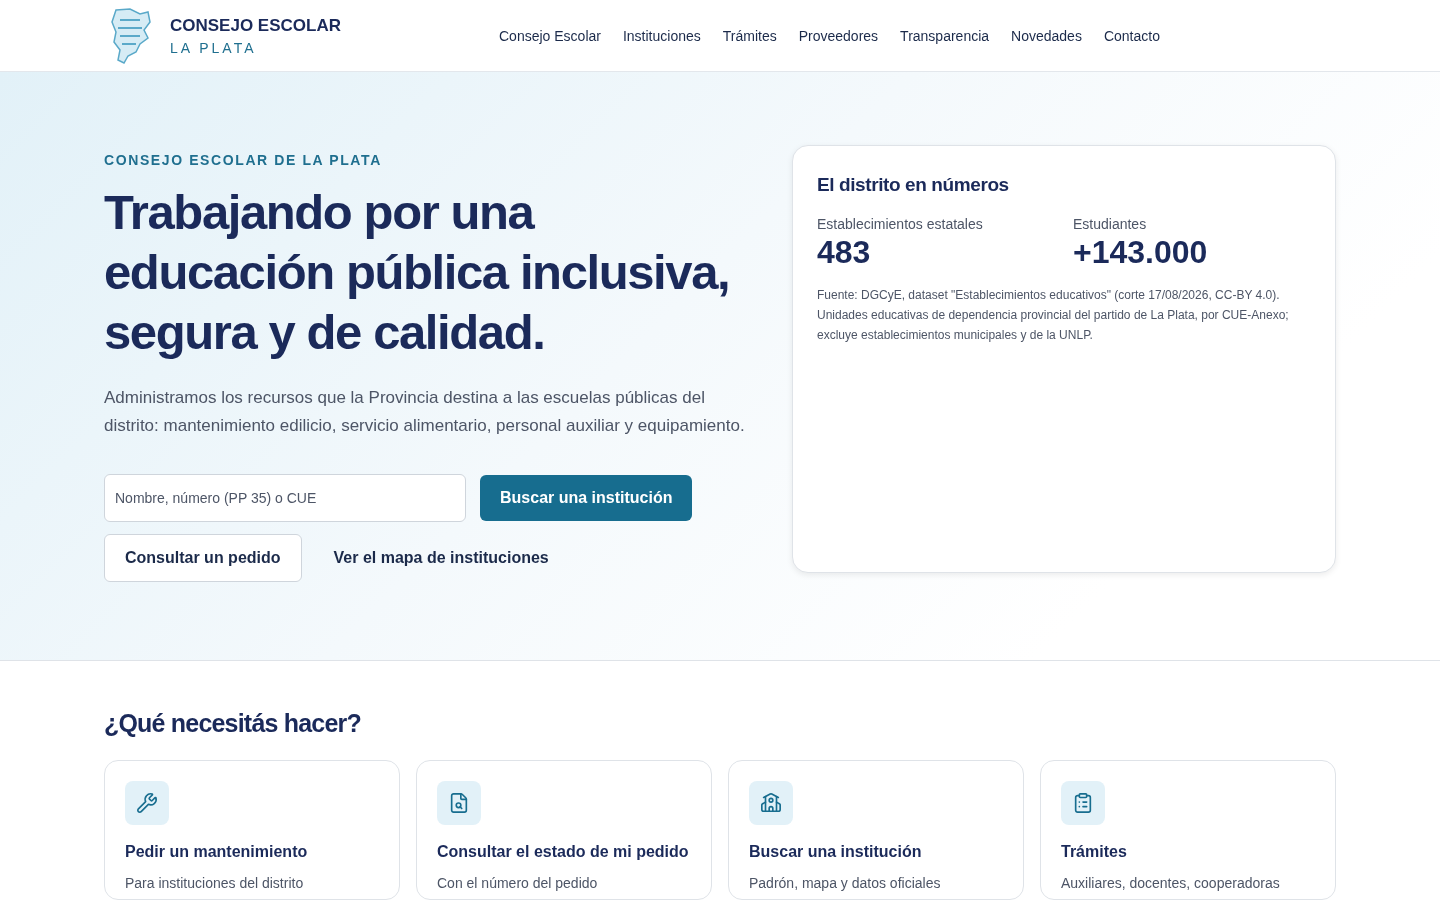 This screenshot has width=1440, height=900. Describe the element at coordinates (1046, 35) in the screenshot. I see `nav-link: Novedades` at that location.